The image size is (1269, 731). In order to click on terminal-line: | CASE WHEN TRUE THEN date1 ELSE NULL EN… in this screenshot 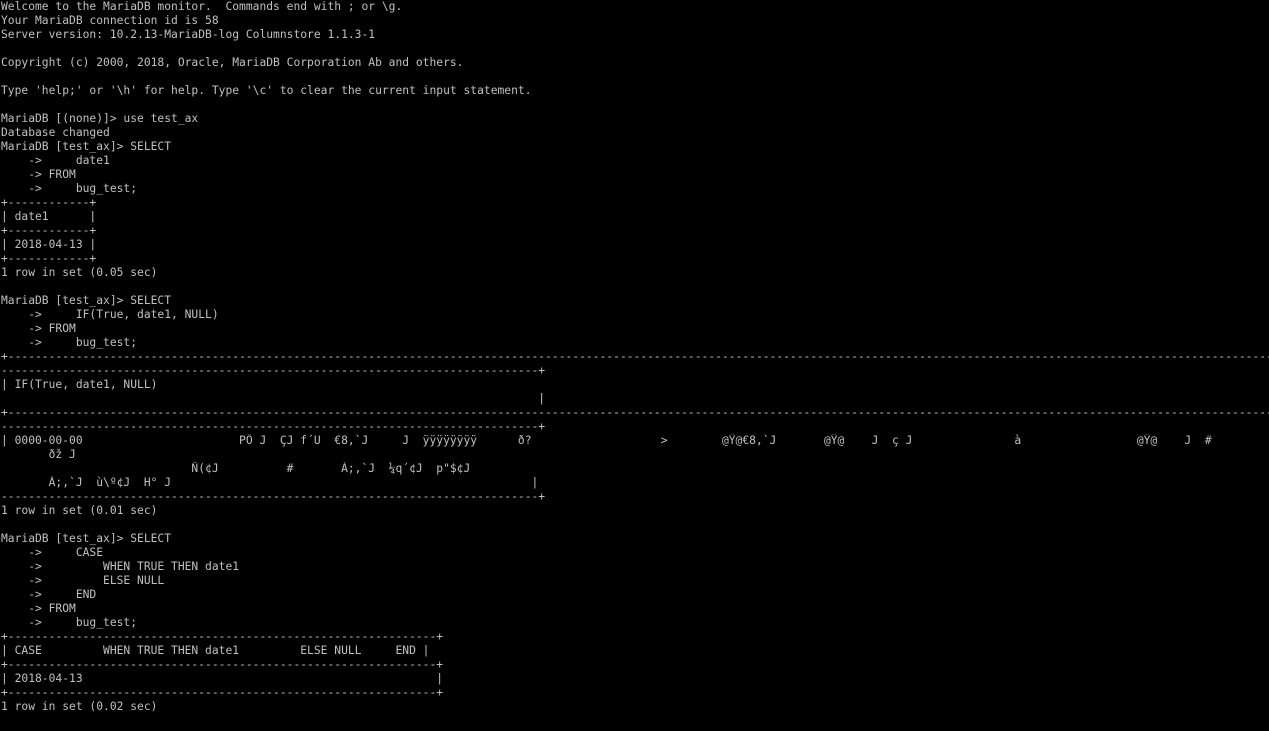, I will do `click(215, 650)`.